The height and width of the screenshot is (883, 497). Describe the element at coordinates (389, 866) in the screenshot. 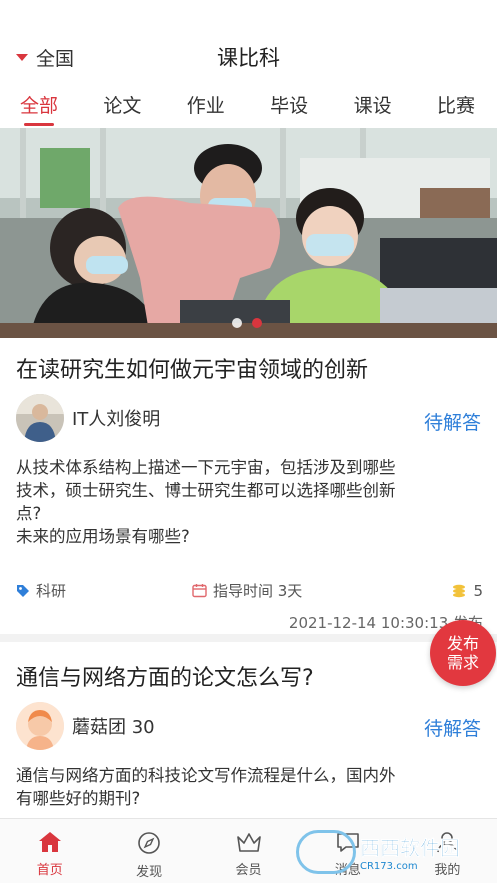

I see `watermark-url: CR173.com` at that location.